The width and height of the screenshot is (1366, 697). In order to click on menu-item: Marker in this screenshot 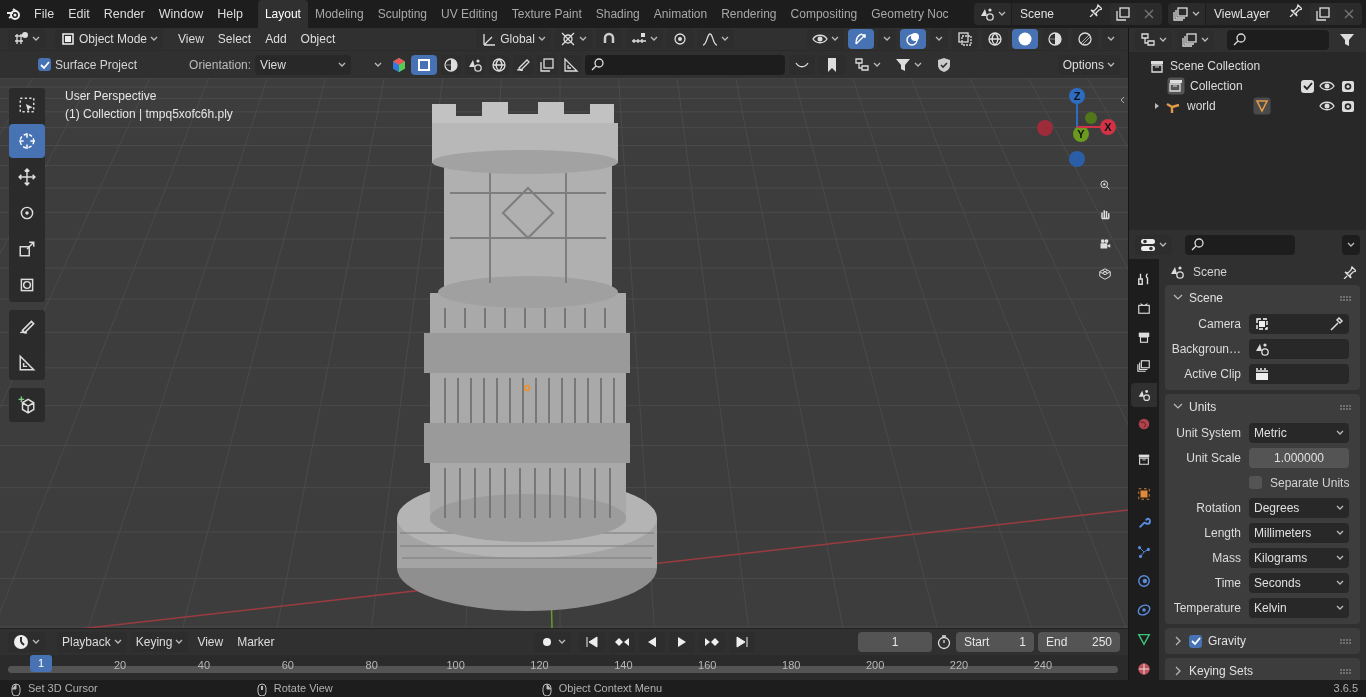, I will do `click(256, 642)`.